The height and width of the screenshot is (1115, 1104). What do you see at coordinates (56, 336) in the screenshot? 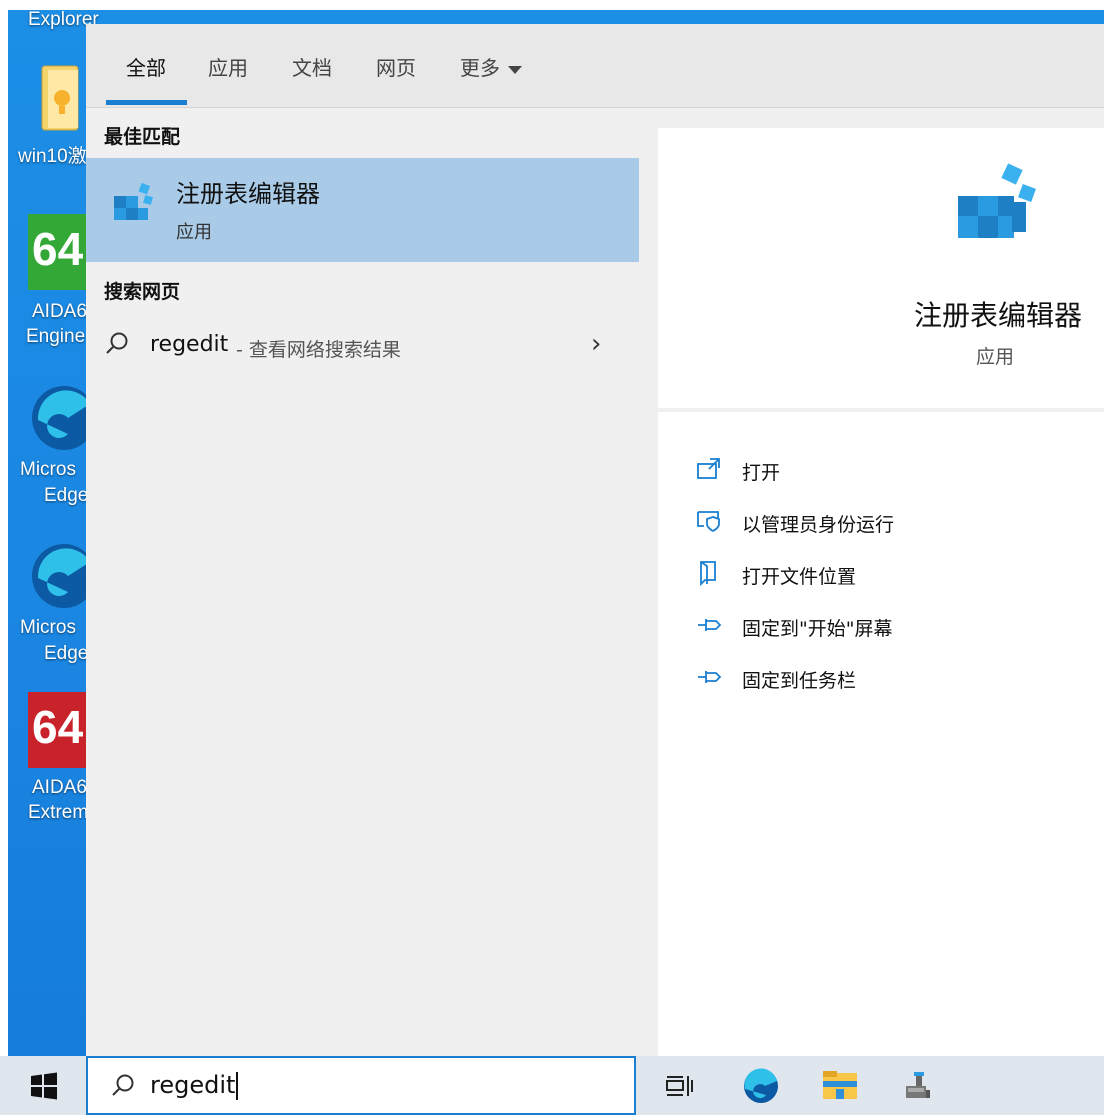
I see `desktop-icon-aida64-engineer-label-2: Engine` at bounding box center [56, 336].